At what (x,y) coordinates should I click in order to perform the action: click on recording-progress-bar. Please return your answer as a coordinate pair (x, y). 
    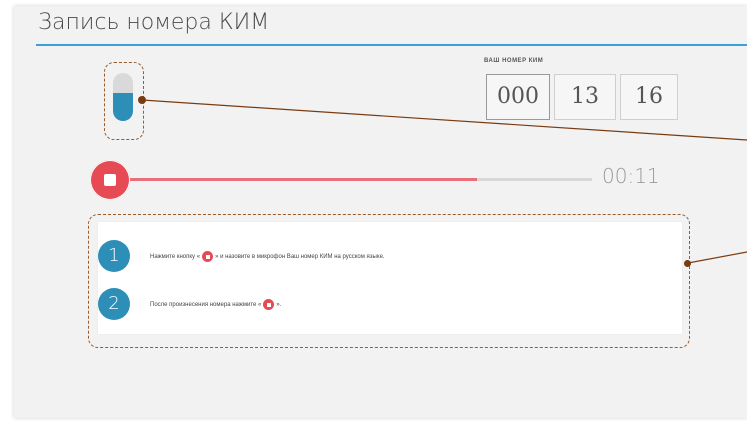
    Looking at the image, I should click on (361, 179).